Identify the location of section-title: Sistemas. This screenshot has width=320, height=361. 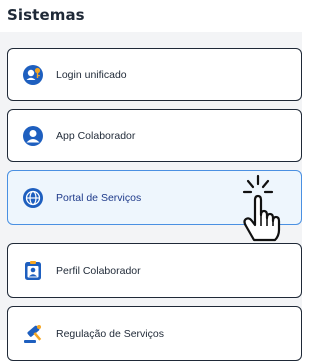
(46, 15).